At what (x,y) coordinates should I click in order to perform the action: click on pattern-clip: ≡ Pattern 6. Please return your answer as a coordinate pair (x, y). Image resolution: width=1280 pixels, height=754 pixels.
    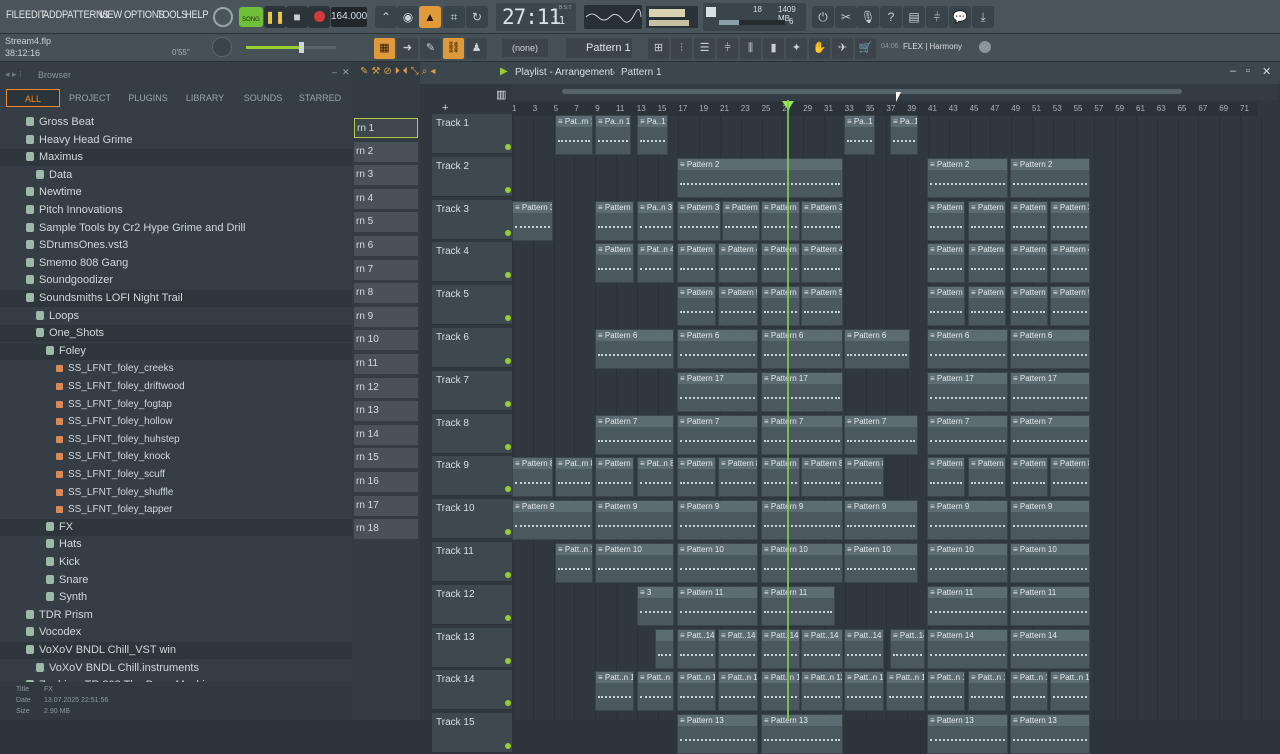
    Looking at the image, I should click on (877, 349).